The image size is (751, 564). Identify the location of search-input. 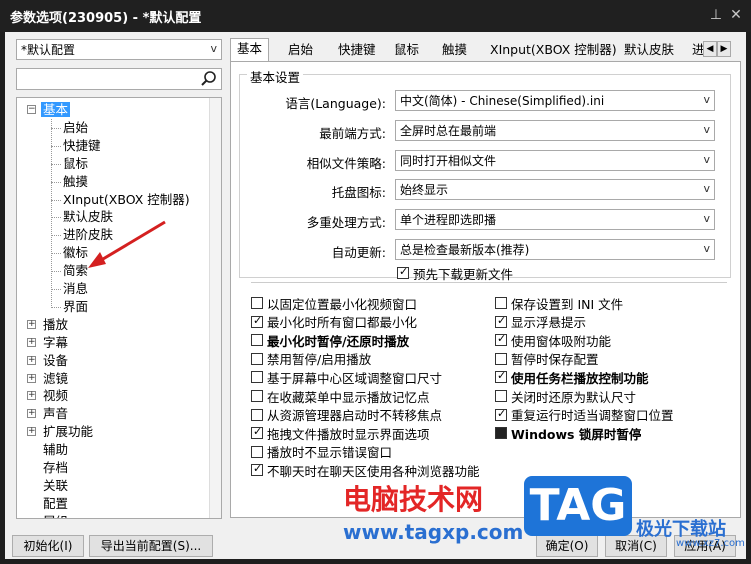
(119, 79).